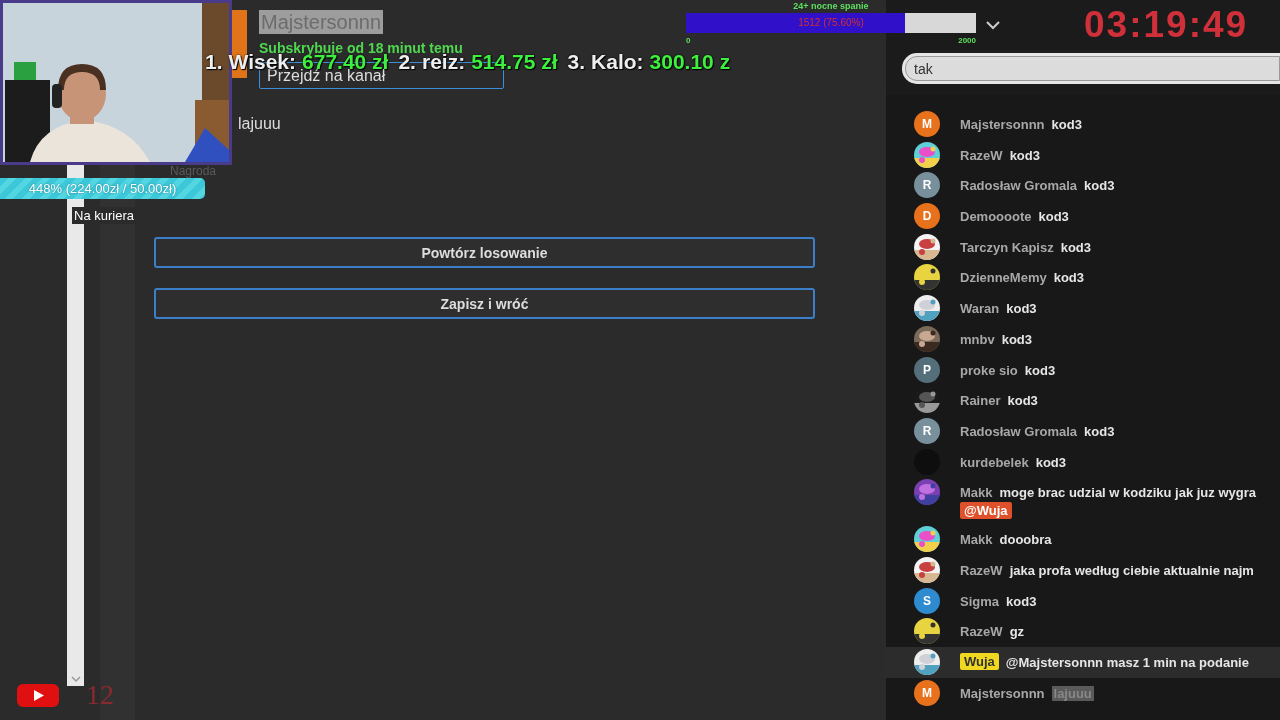  What do you see at coordinates (927, 369) in the screenshot?
I see `avatar: P` at bounding box center [927, 369].